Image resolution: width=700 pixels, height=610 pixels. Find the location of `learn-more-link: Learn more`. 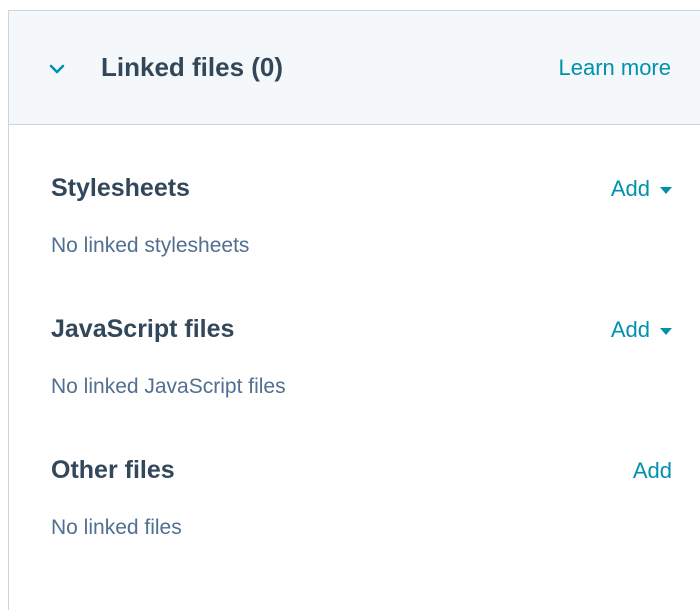

learn-more-link: Learn more is located at coordinates (614, 68).